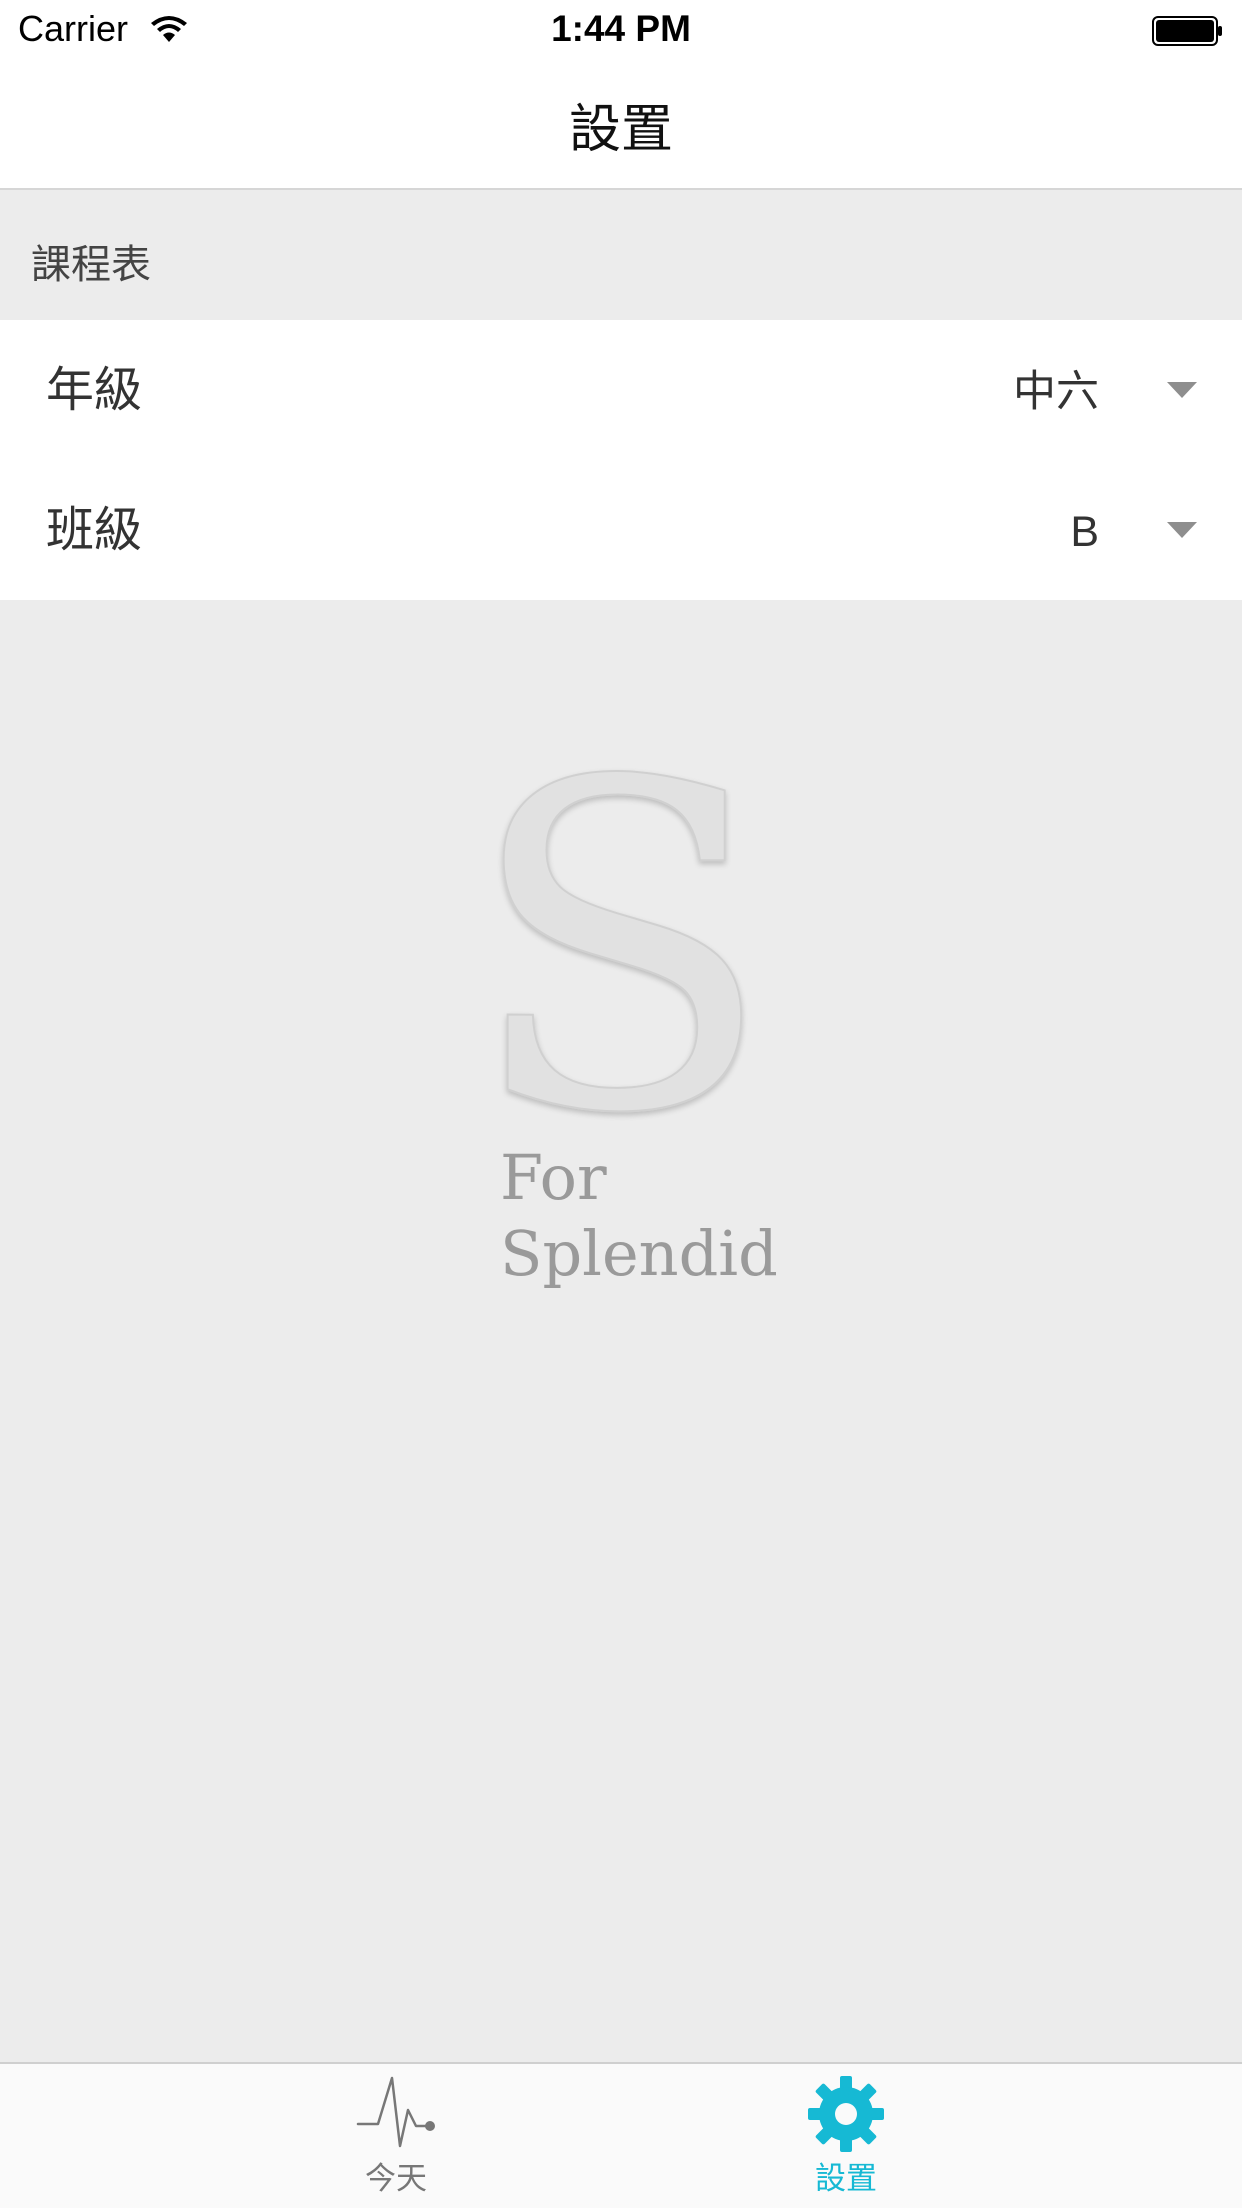  What do you see at coordinates (621, 530) in the screenshot?
I see `class-row: 班級 B` at bounding box center [621, 530].